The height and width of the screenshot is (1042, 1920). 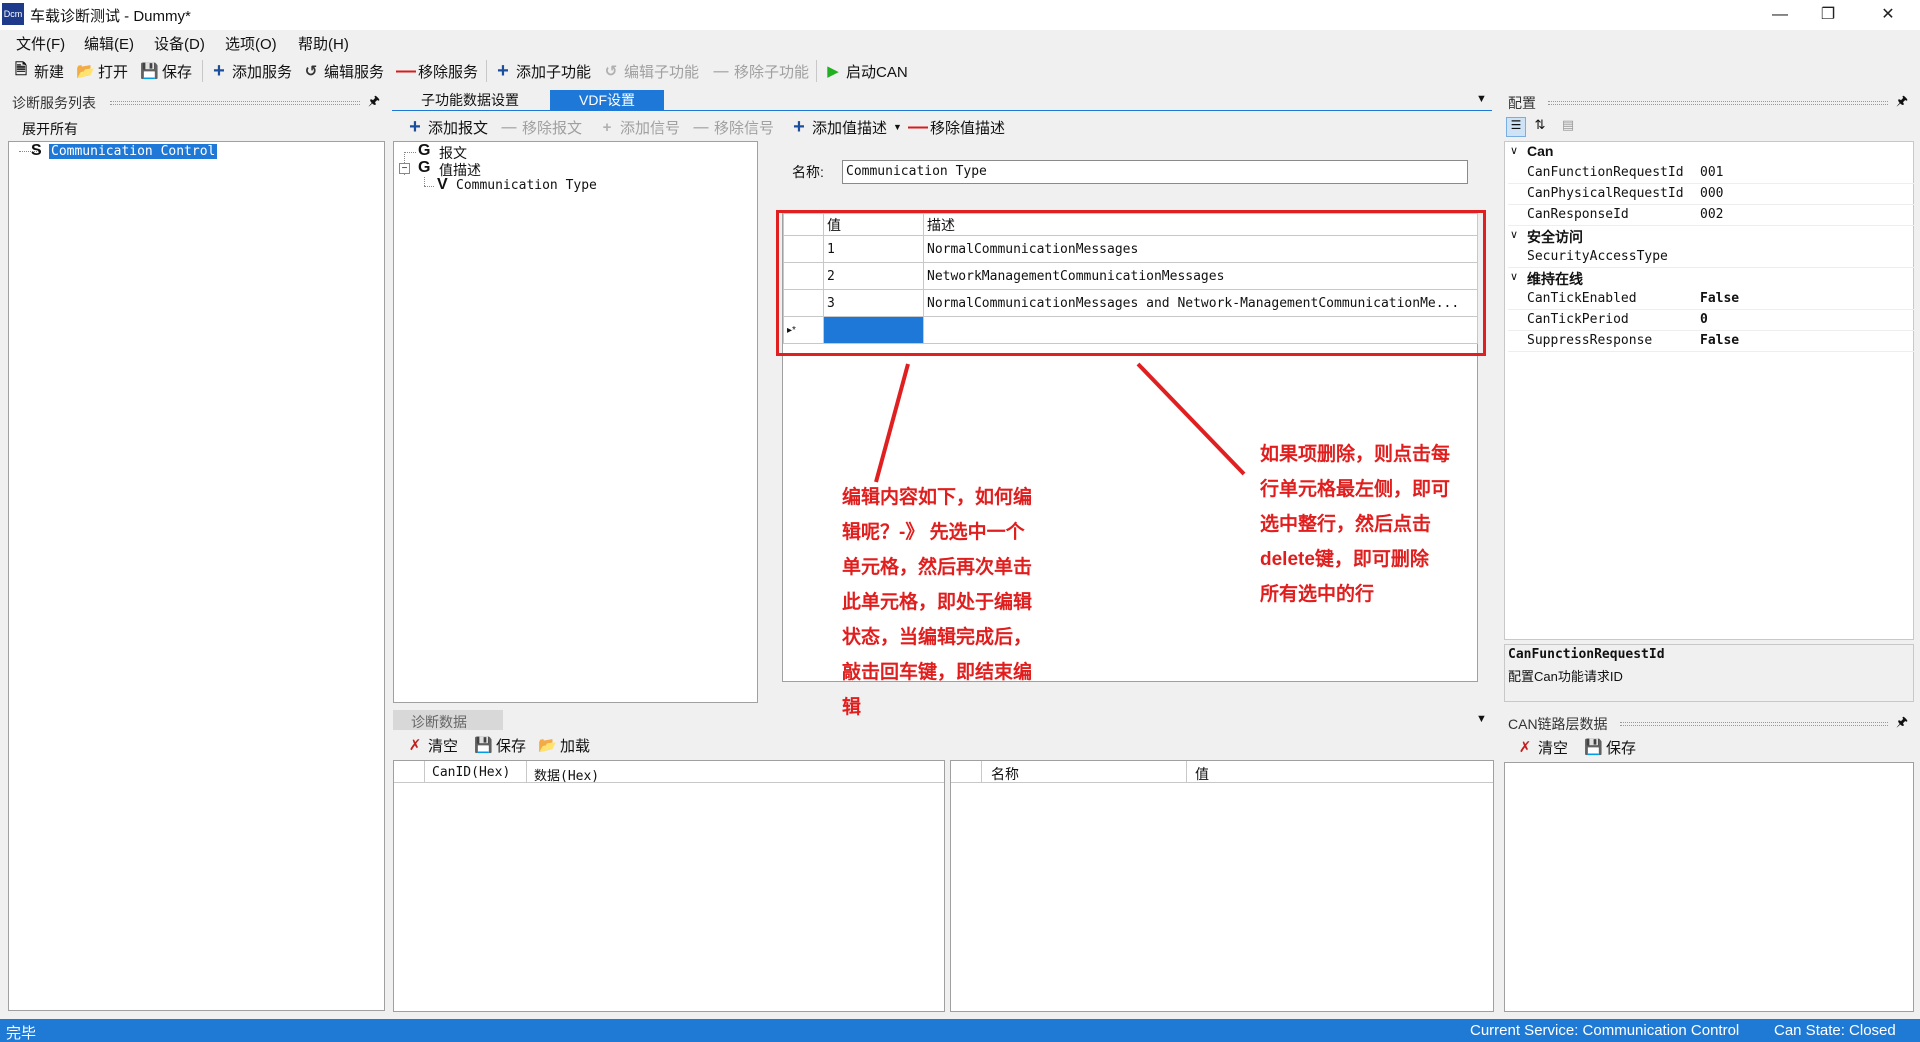 What do you see at coordinates (1346, 524) in the screenshot?
I see `annotation-line: 选中整行，然后点击` at bounding box center [1346, 524].